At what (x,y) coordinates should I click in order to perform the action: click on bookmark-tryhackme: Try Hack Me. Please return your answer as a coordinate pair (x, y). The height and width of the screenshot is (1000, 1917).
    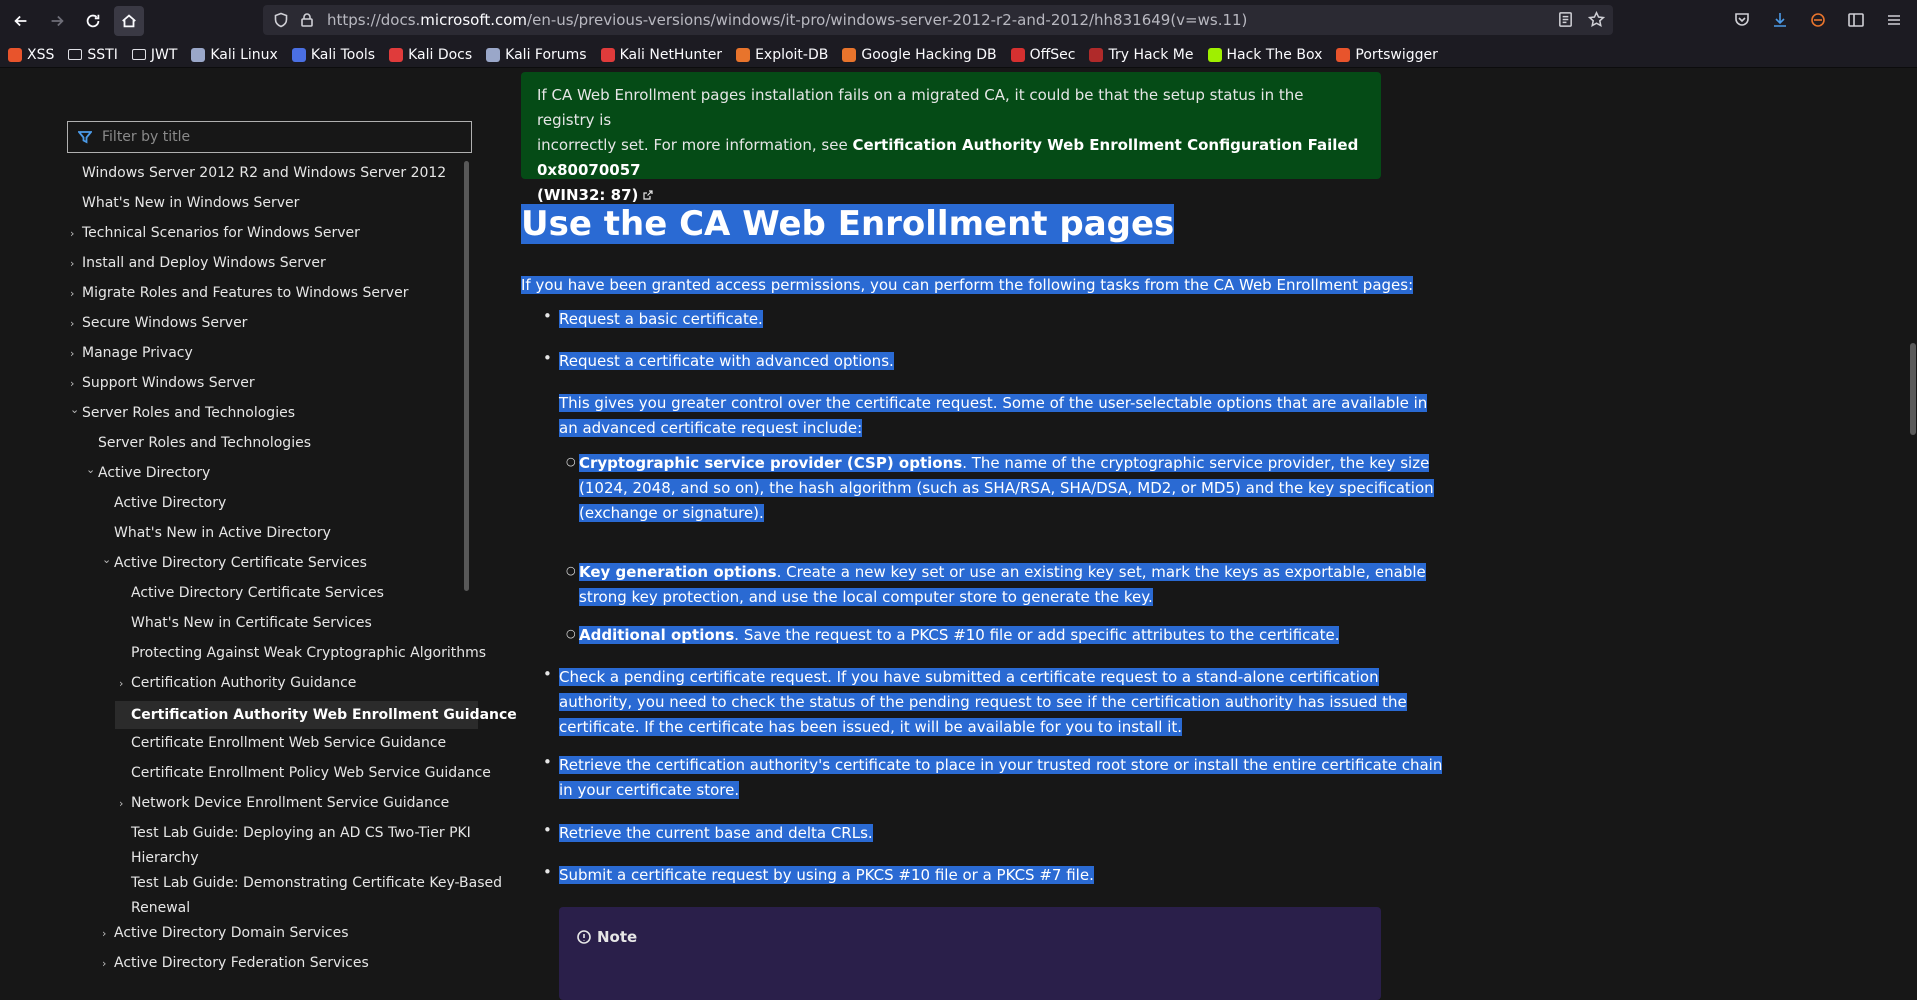
    Looking at the image, I should click on (1141, 55).